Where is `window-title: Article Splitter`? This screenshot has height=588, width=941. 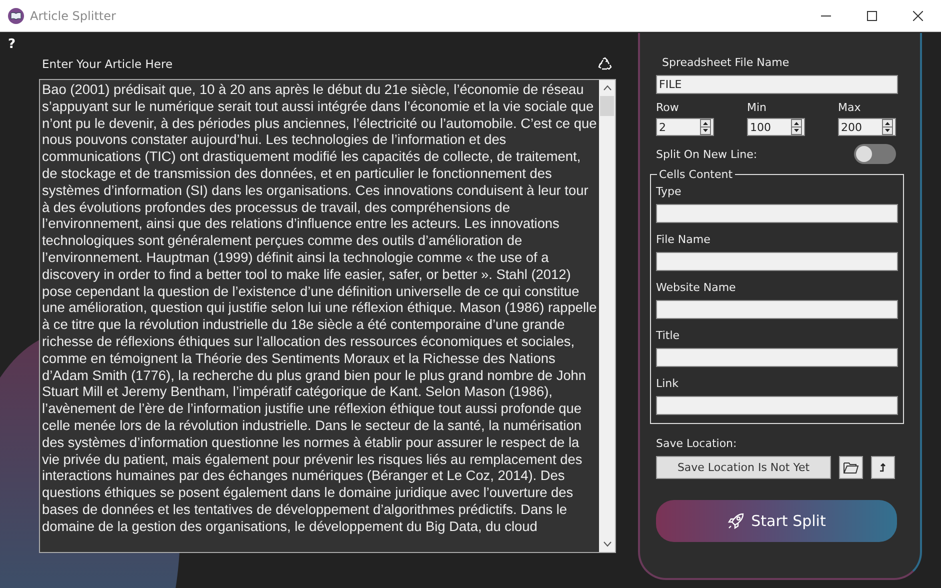
window-title: Article Splitter is located at coordinates (73, 15).